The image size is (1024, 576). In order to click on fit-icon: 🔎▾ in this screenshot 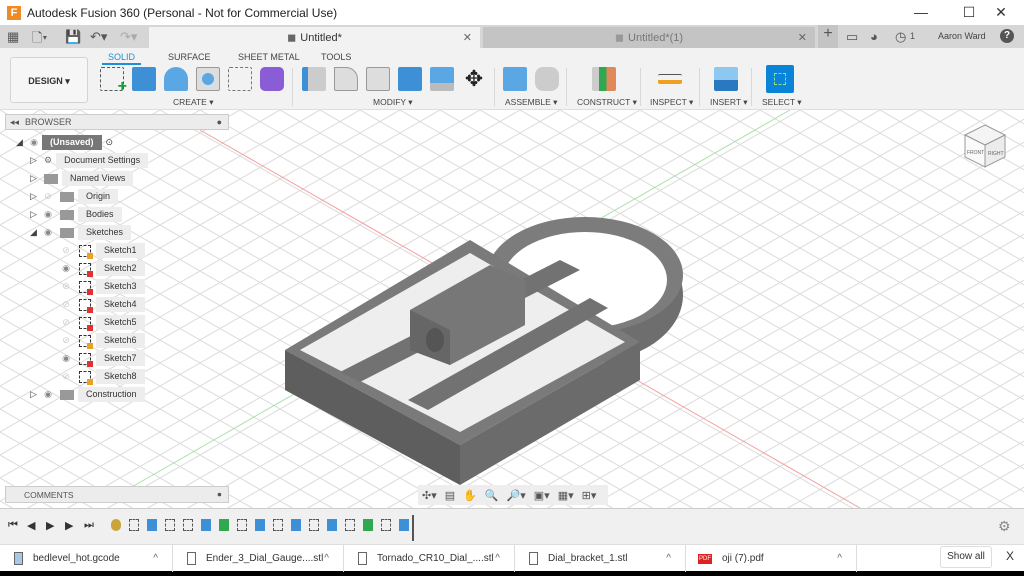, I will do `click(516, 495)`.